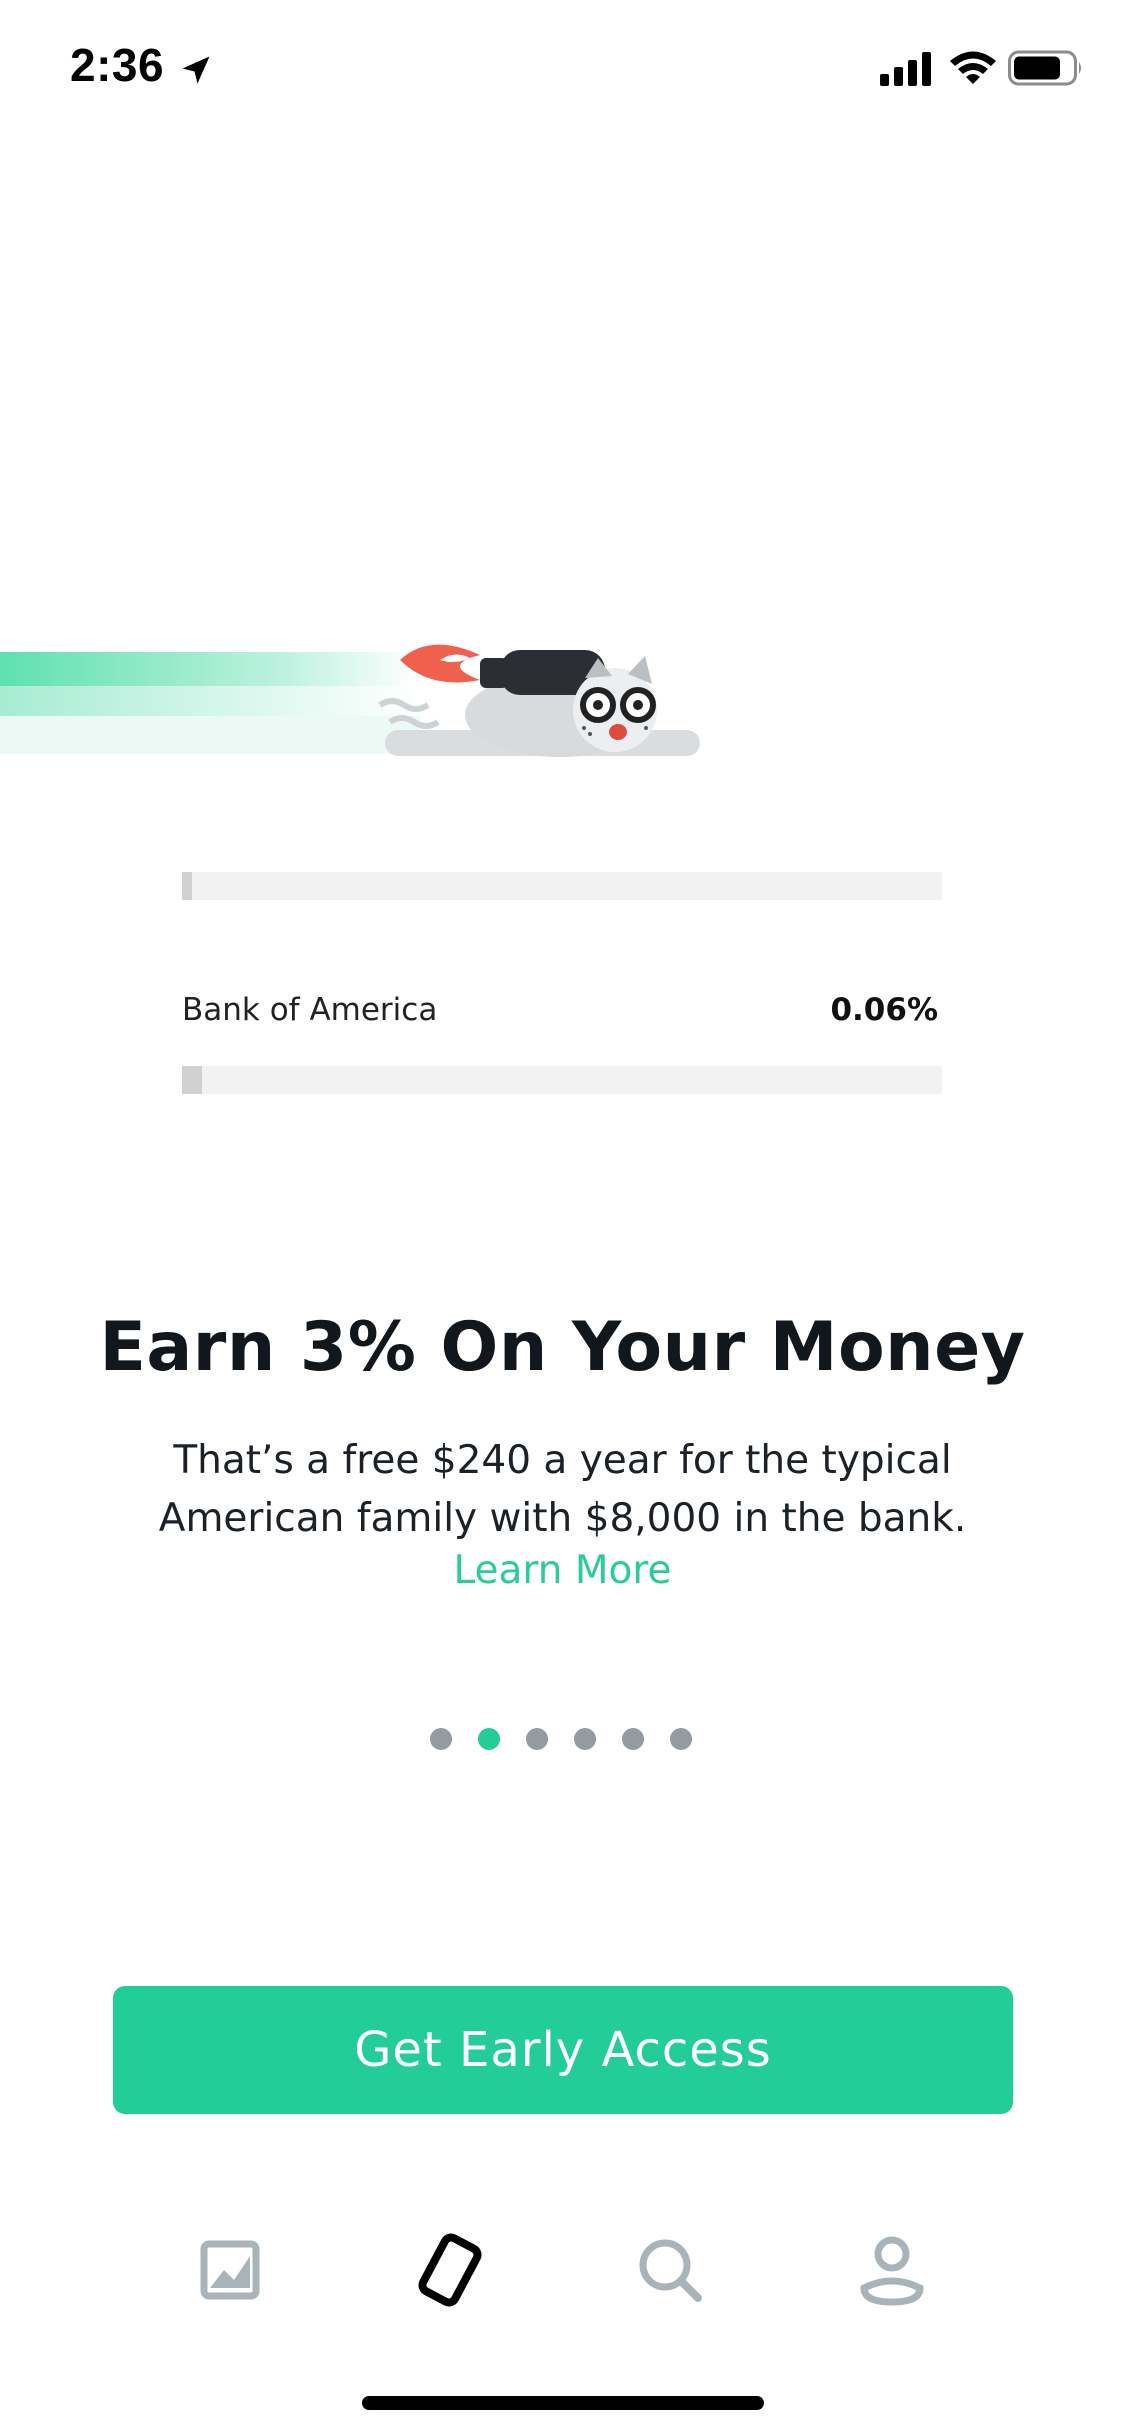 Image resolution: width=1125 pixels, height=2436 pixels. Describe the element at coordinates (561, 1740) in the screenshot. I see `page-indicator` at that location.